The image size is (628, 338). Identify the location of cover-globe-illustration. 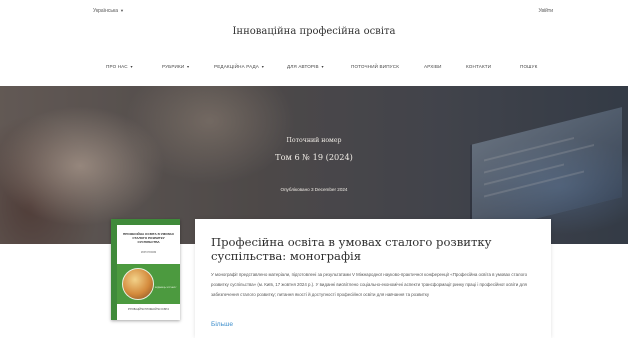
(138, 284).